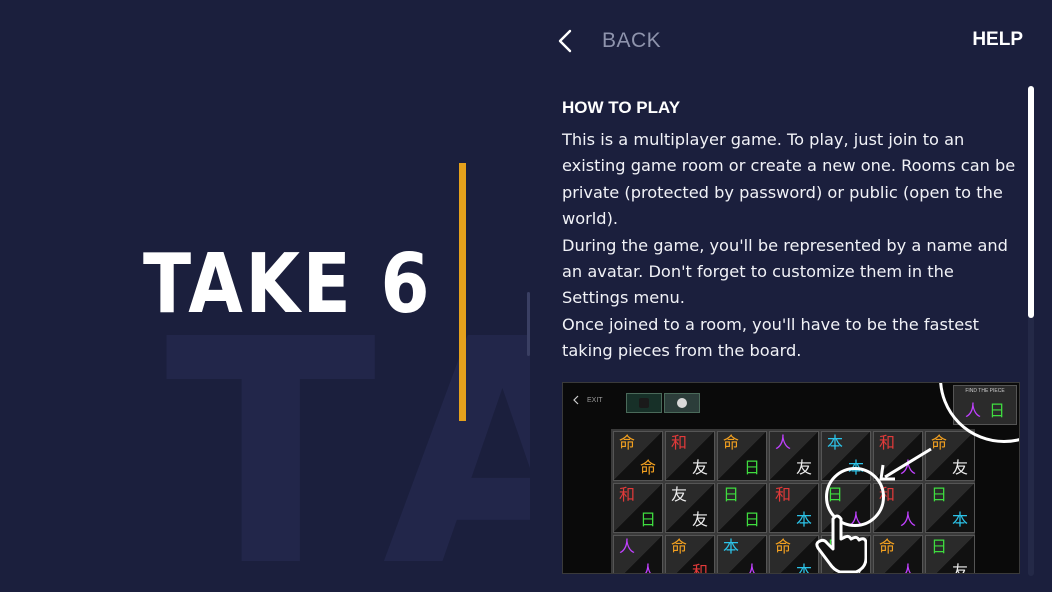  I want to click on board-tile: 日本, so click(950, 508).